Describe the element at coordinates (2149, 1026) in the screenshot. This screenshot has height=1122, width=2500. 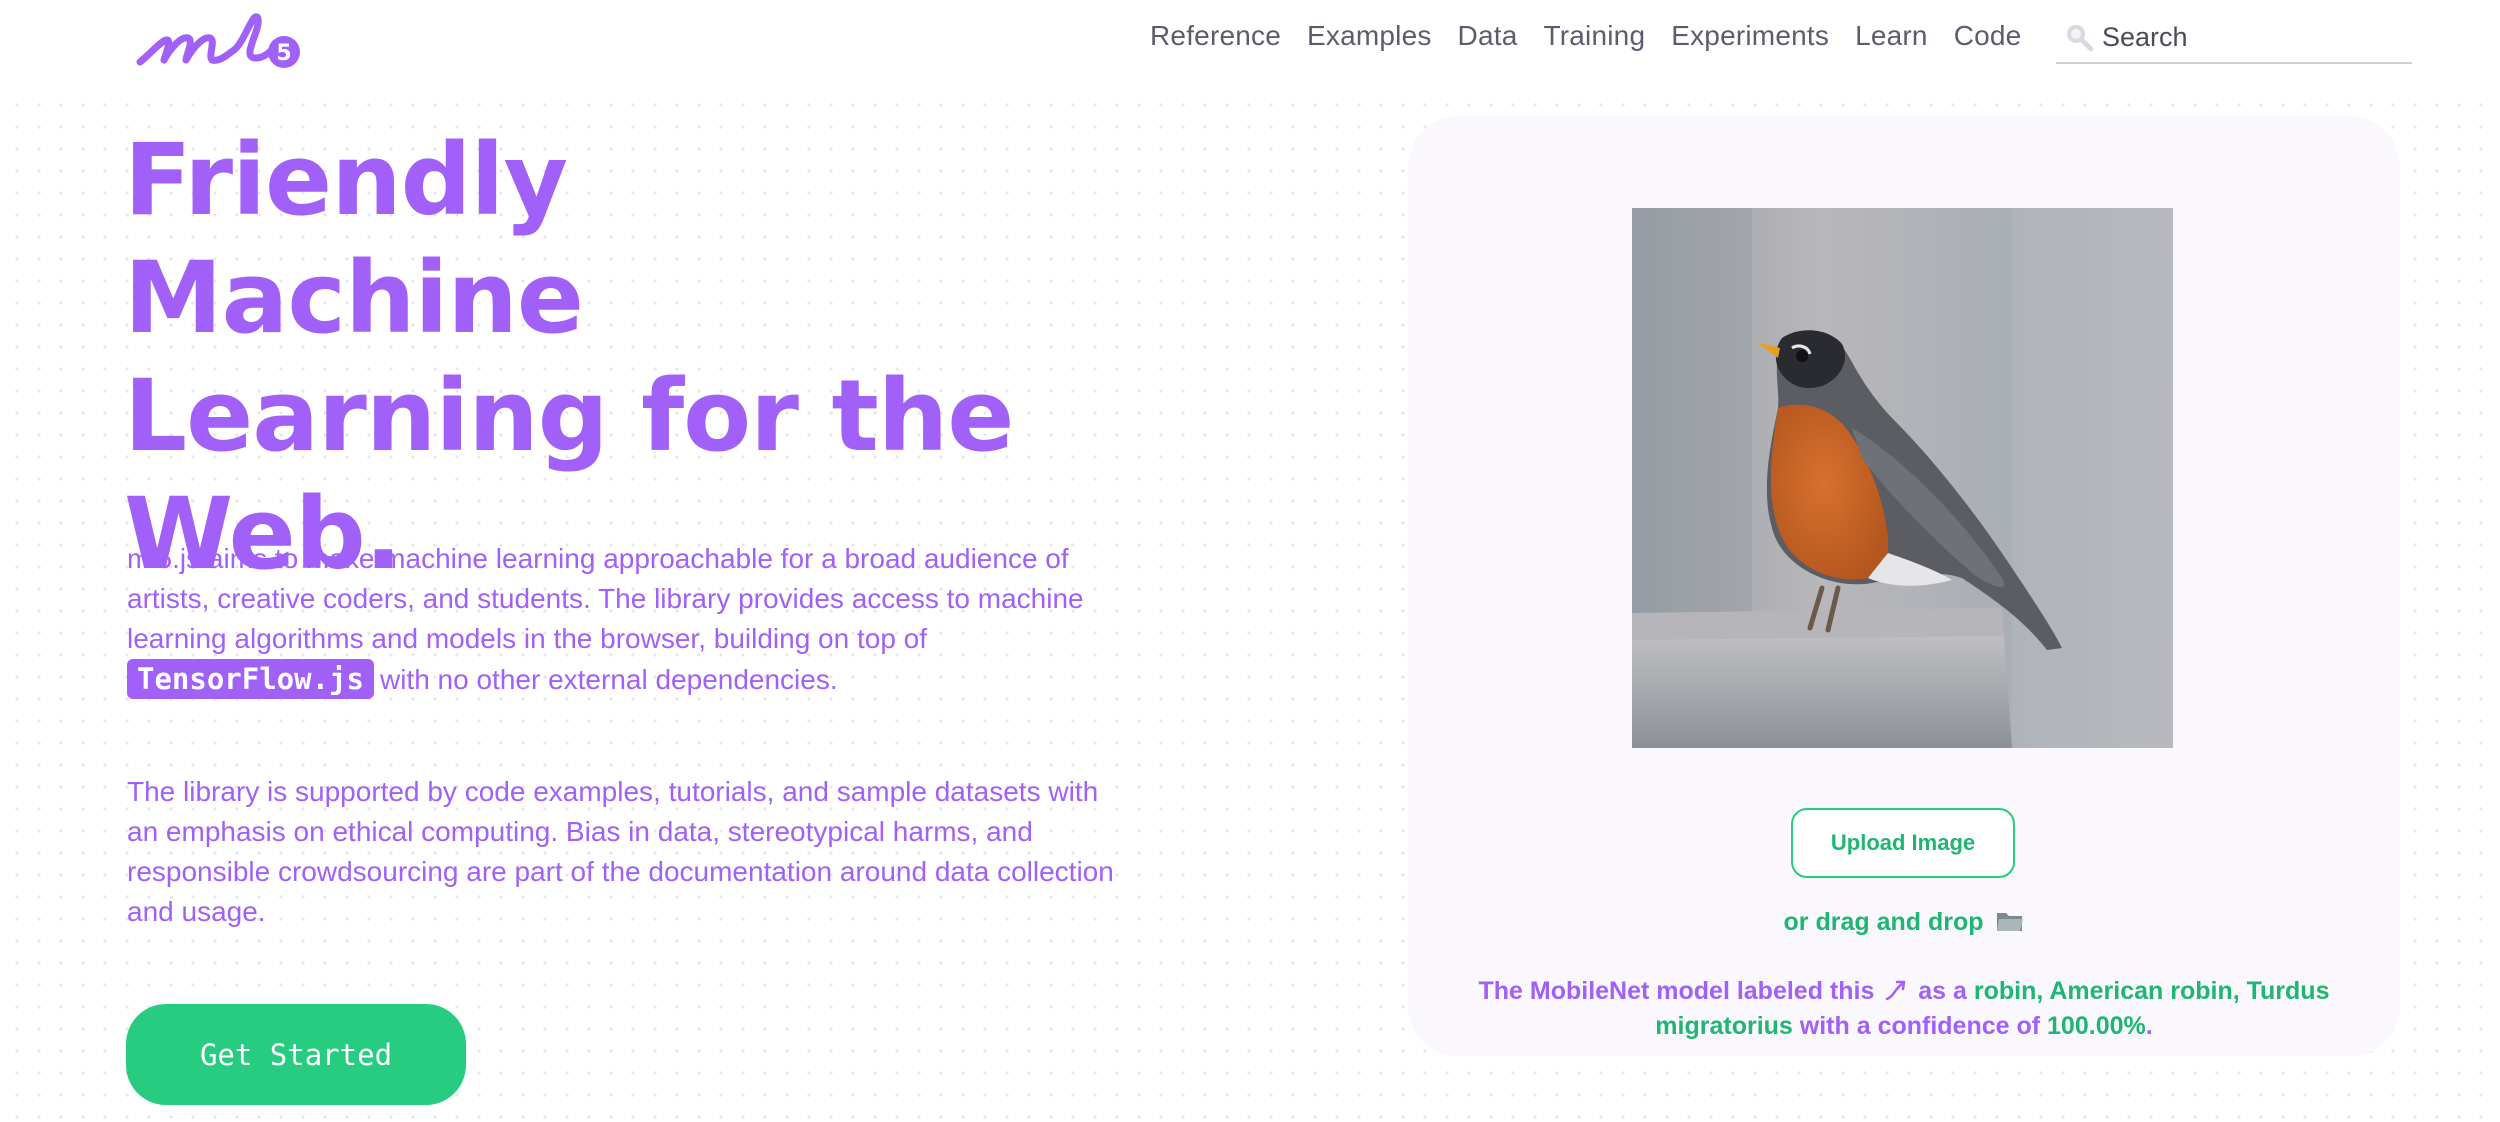
I see `result-end: .` at that location.